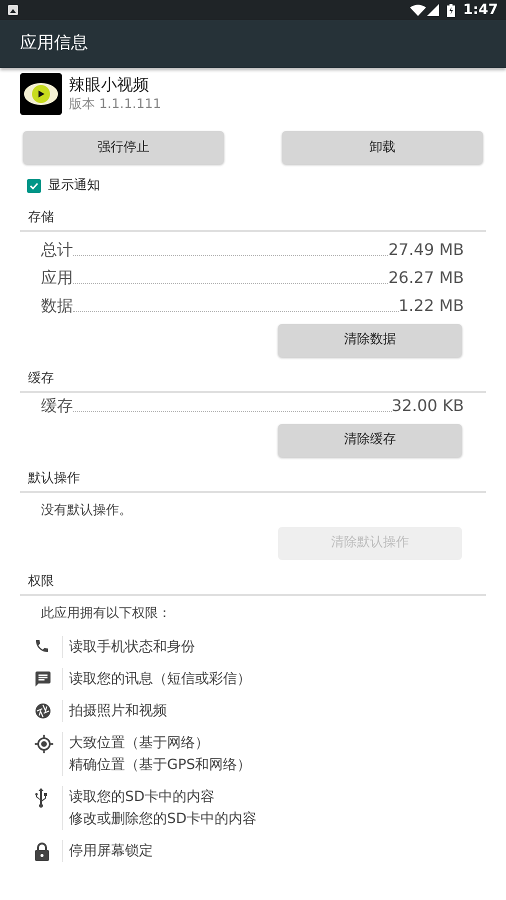 This screenshot has width=506, height=900. I want to click on section-header: 权限, so click(41, 581).